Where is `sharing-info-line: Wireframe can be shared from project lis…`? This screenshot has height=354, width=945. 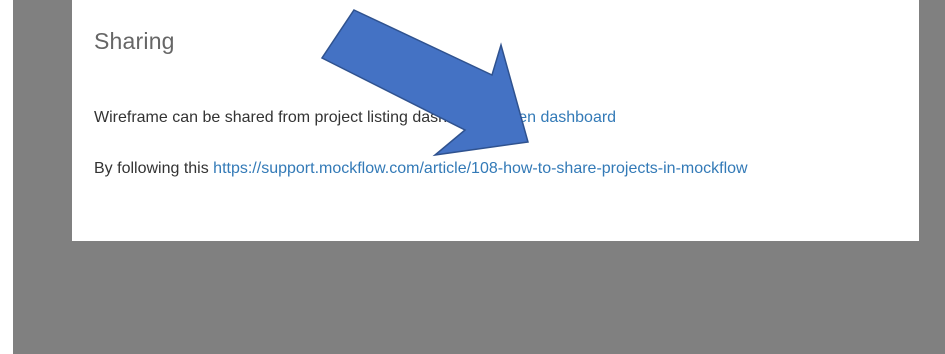
sharing-info-line: Wireframe can be shared from project lis… is located at coordinates (355, 118).